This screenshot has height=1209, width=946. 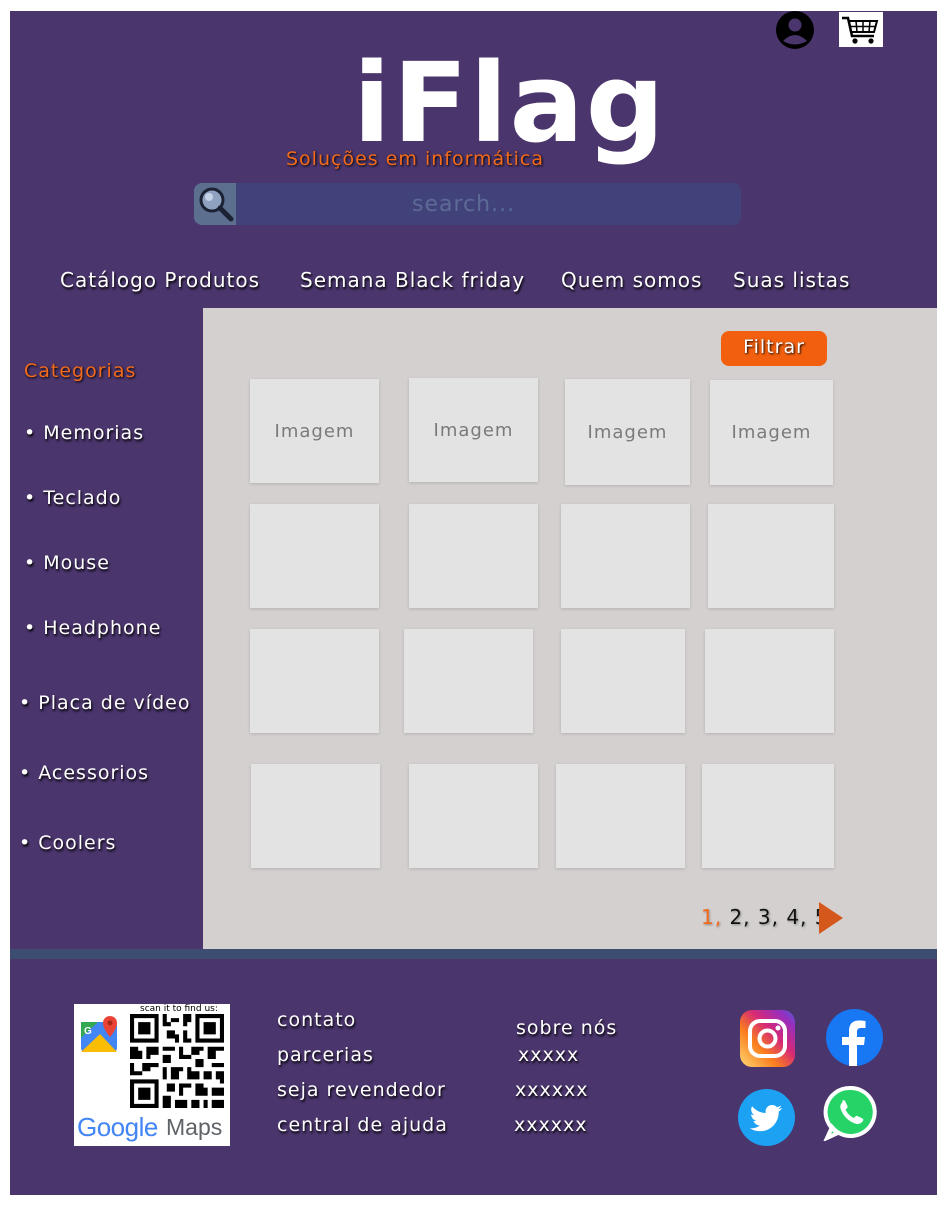 What do you see at coordinates (795, 30) in the screenshot?
I see `account-icon` at bounding box center [795, 30].